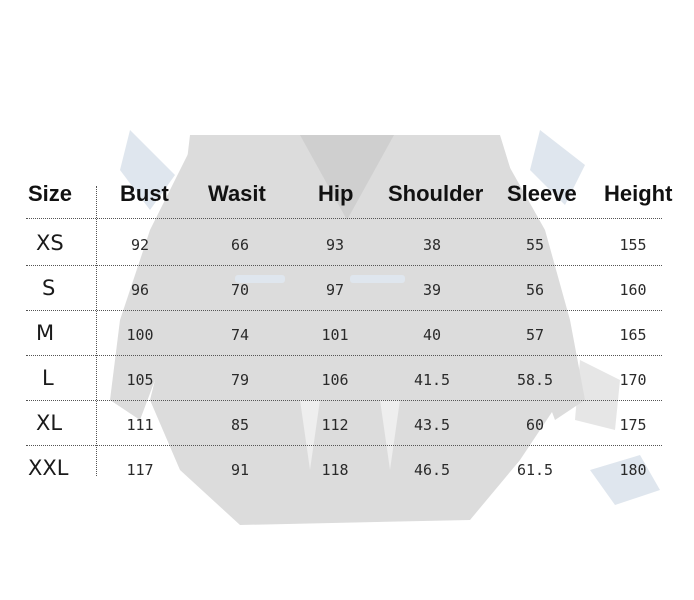 The image size is (694, 600). Describe the element at coordinates (633, 335) in the screenshot. I see `height-value: 165` at that location.